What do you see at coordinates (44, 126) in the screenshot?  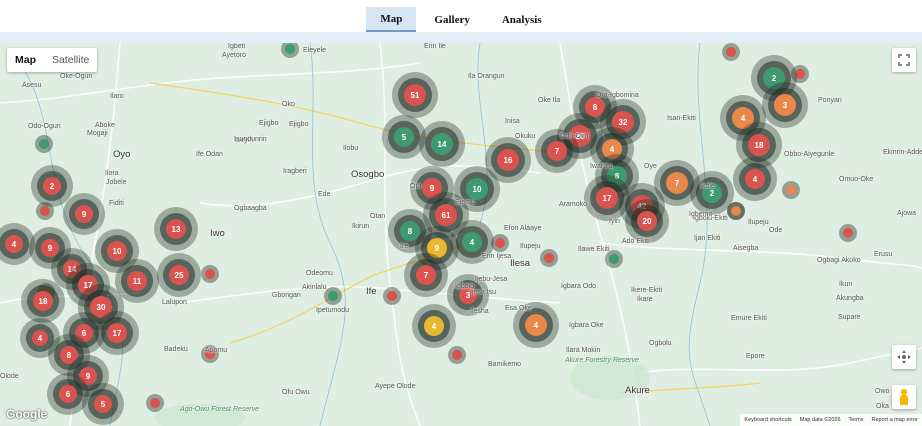 I see `place-label: Odo-Ogun` at bounding box center [44, 126].